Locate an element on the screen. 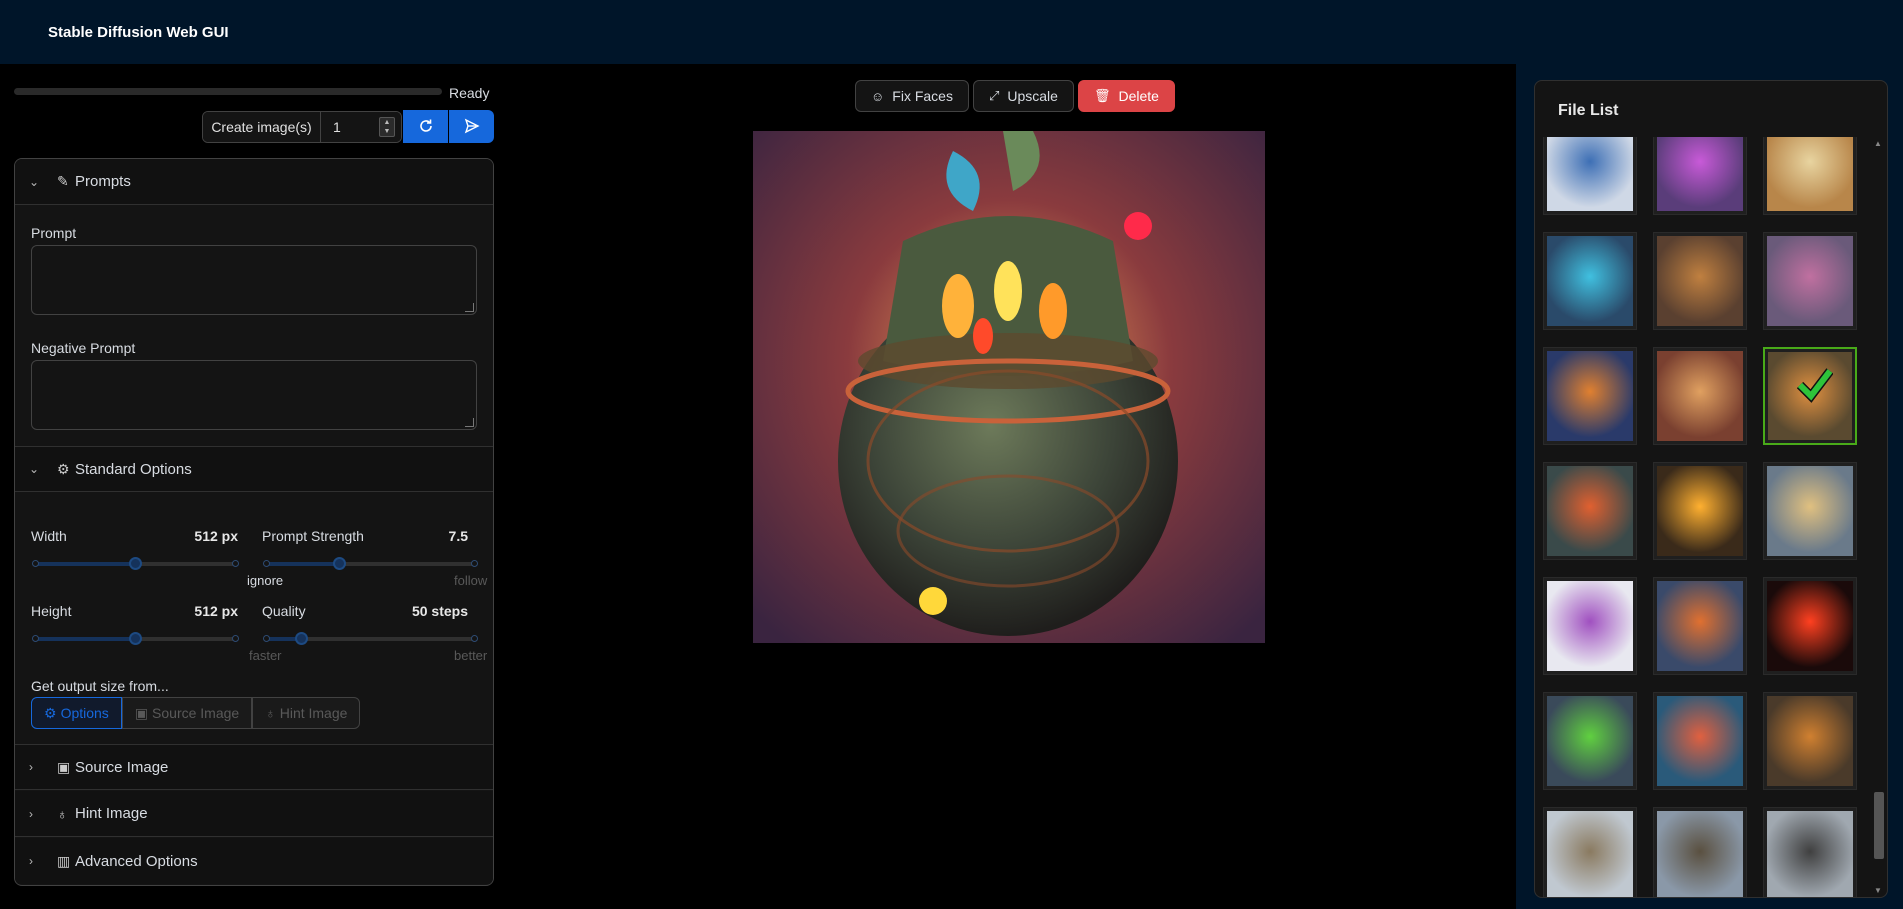 The image size is (1903, 909). prompt-textarea is located at coordinates (254, 280).